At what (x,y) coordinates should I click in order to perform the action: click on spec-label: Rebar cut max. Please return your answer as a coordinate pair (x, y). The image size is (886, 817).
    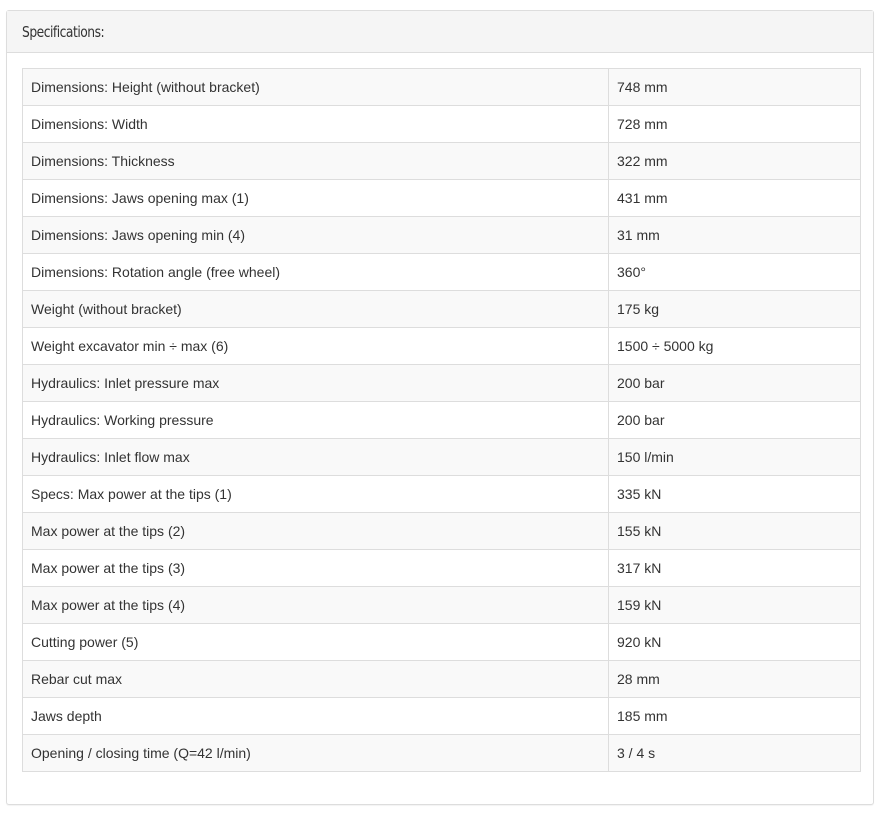
    Looking at the image, I should click on (315, 679).